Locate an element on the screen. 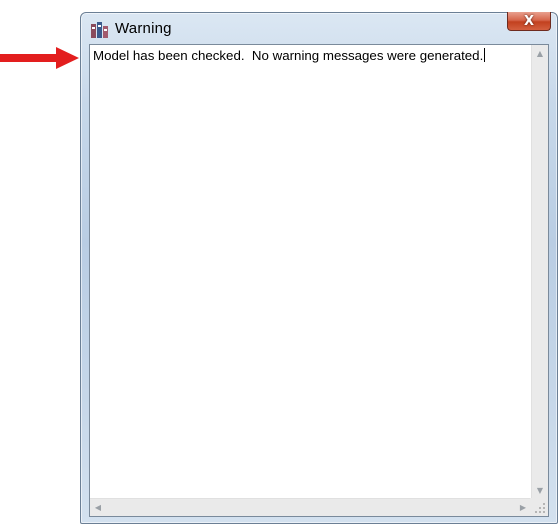 The height and width of the screenshot is (525, 559). horizontal-scrollbar: ◀ ▶ is located at coordinates (310, 507).